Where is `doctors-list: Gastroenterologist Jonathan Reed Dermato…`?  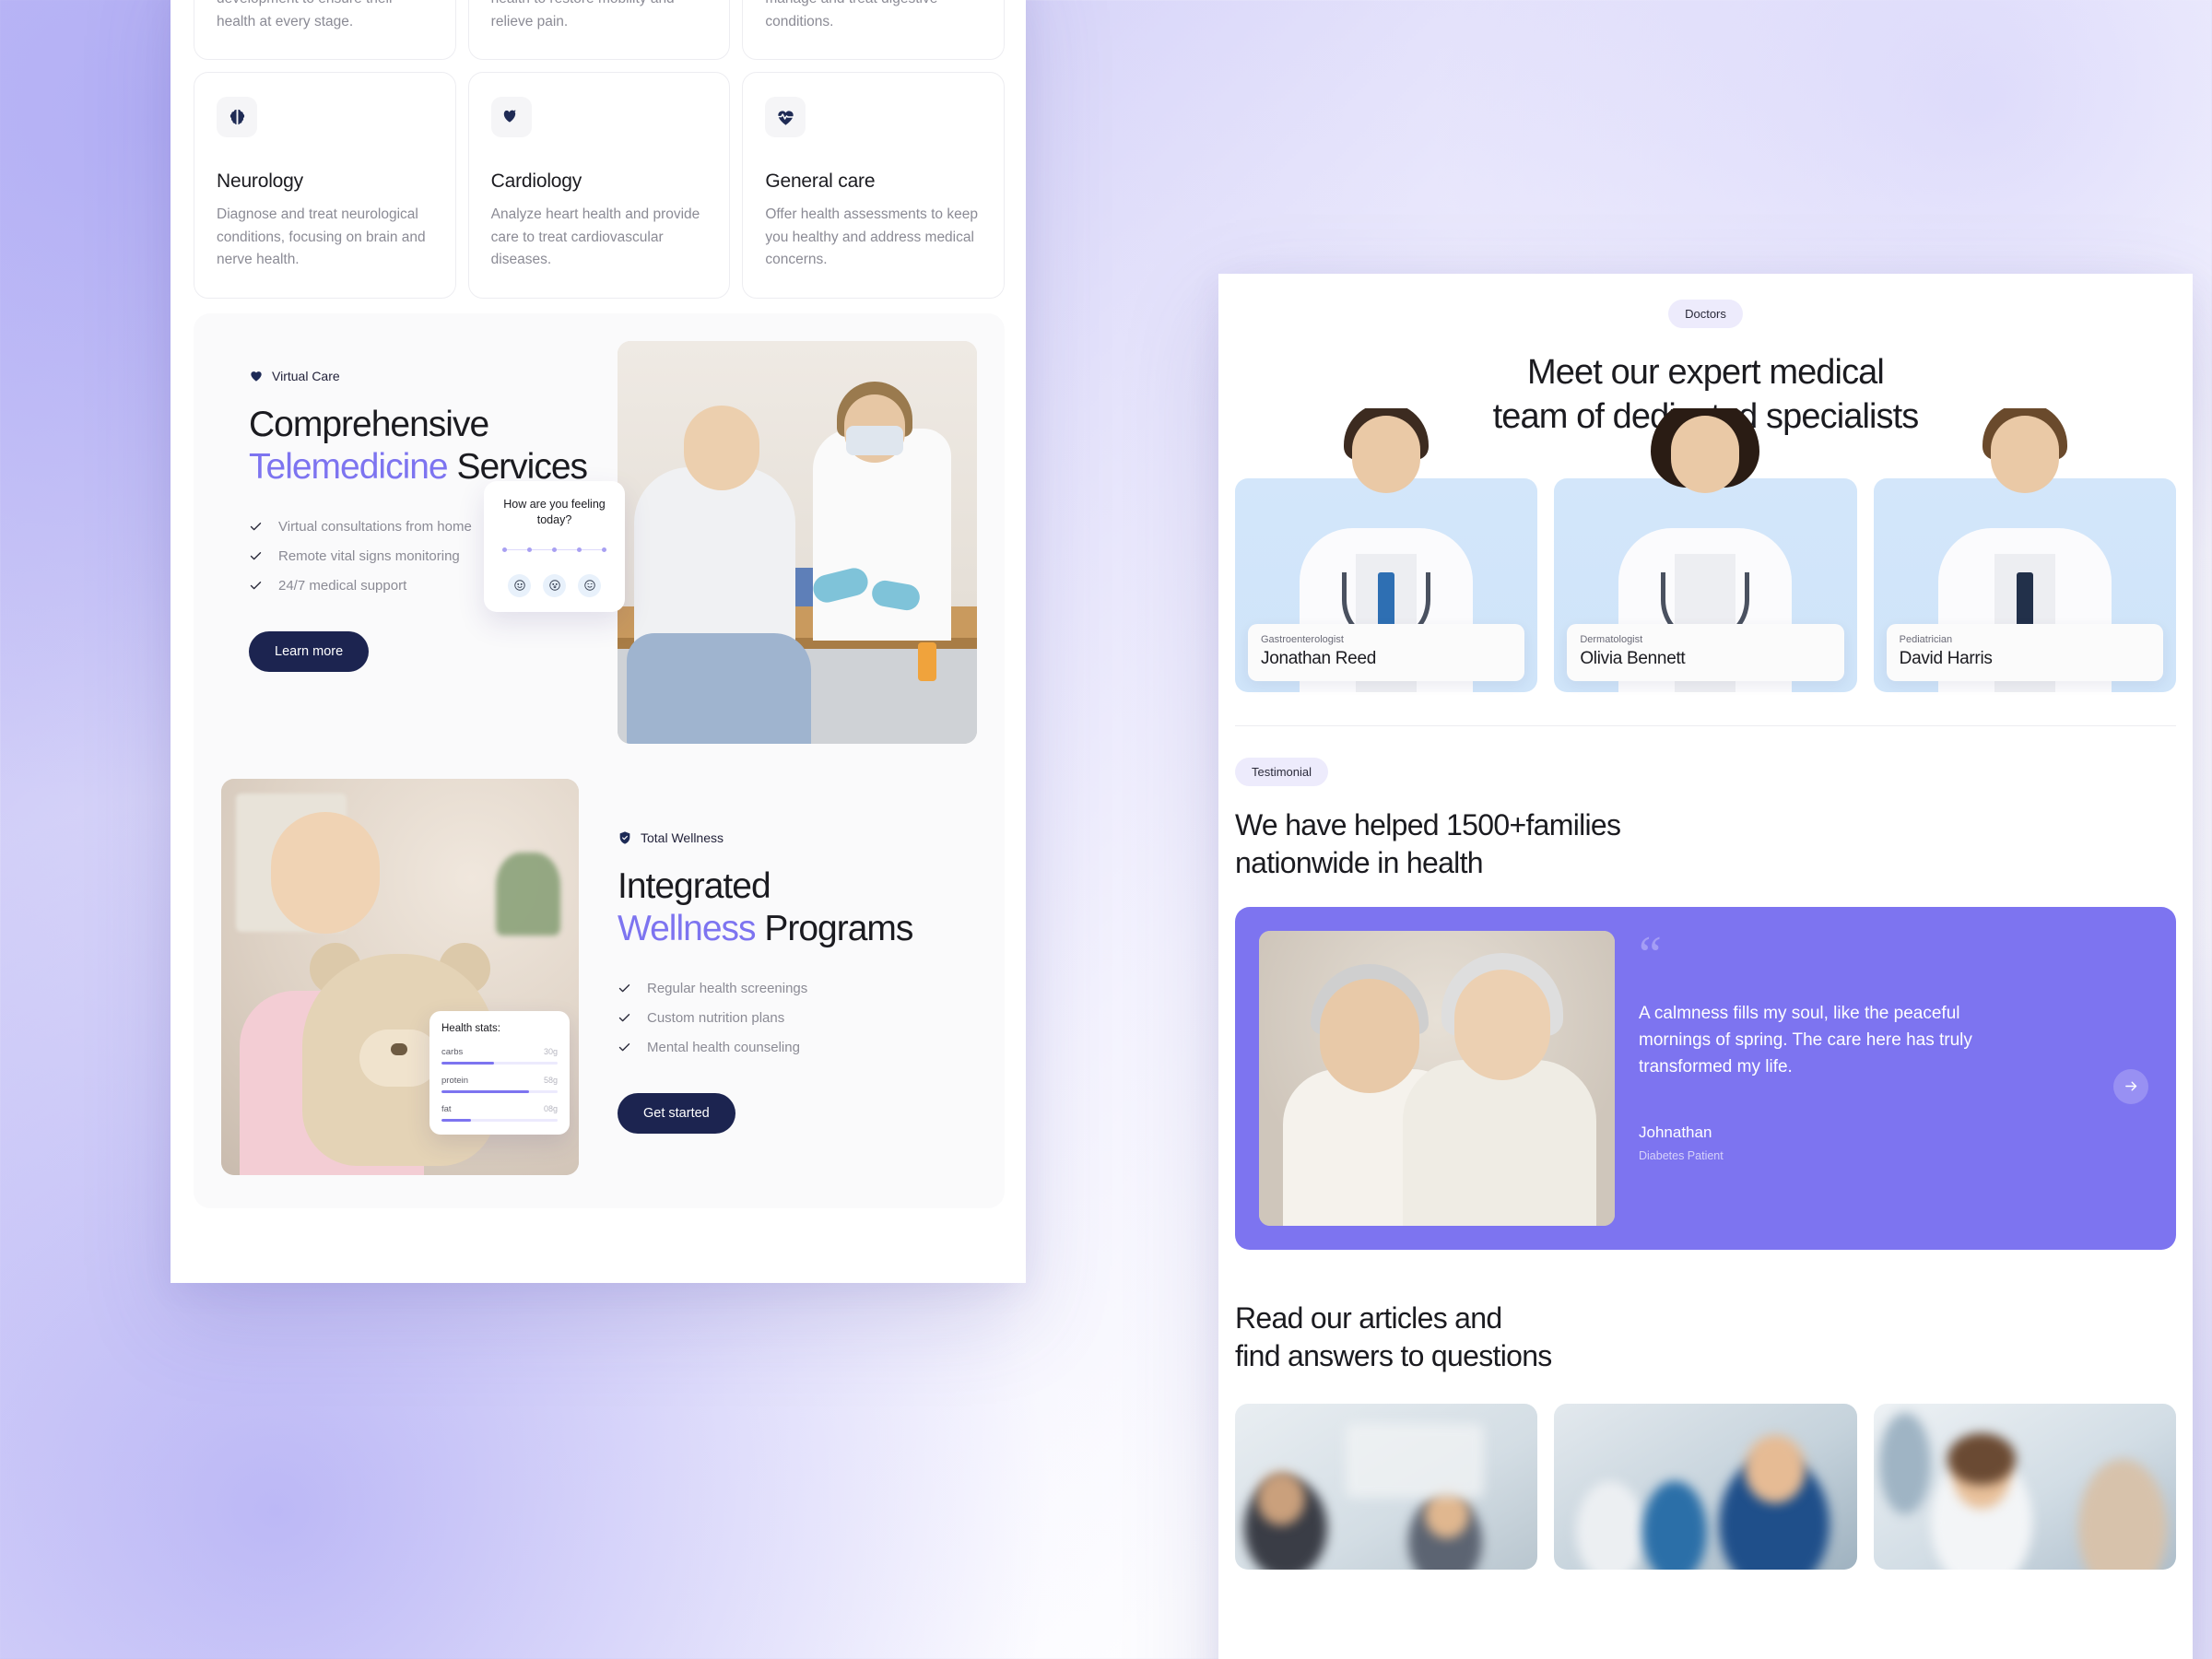 doctors-list: Gastroenterologist Jonathan Reed Dermato… is located at coordinates (1705, 549).